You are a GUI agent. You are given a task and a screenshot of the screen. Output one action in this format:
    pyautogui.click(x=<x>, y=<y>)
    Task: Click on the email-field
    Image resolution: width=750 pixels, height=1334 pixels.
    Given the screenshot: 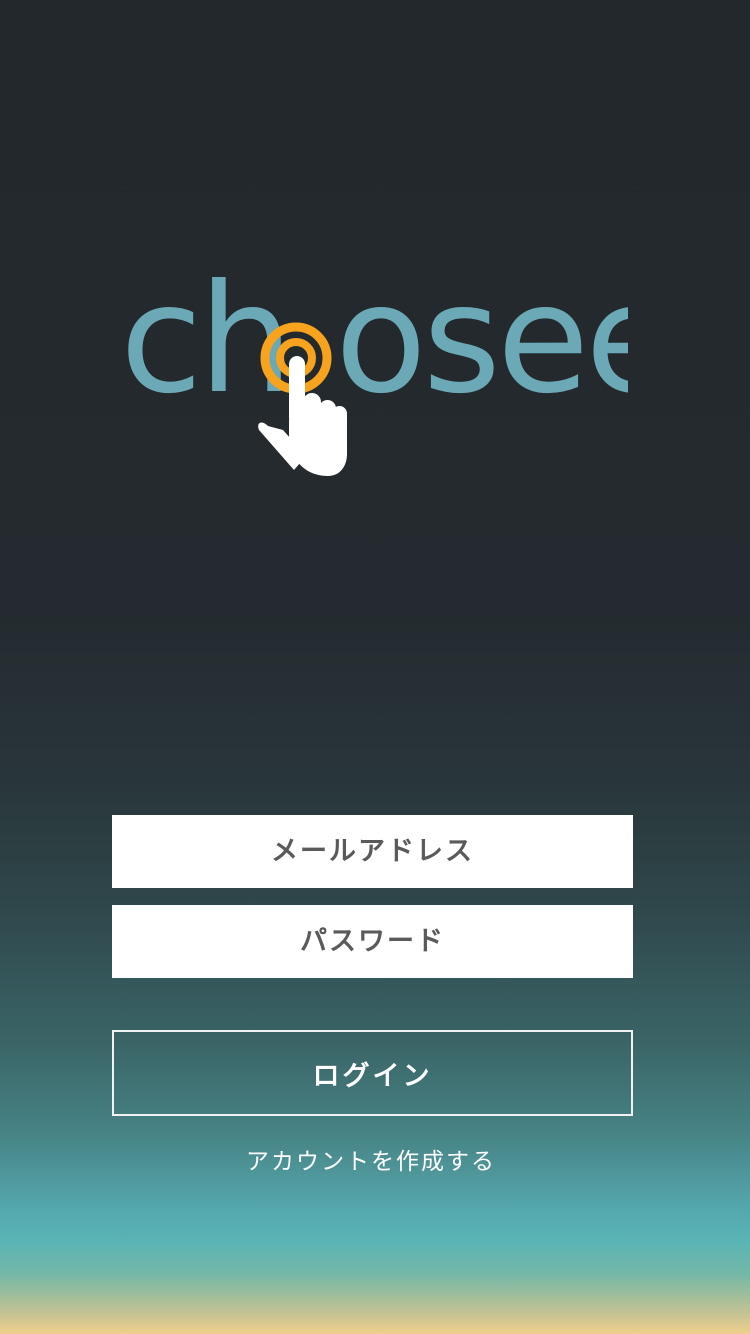 What is the action you would take?
    pyautogui.click(x=372, y=851)
    